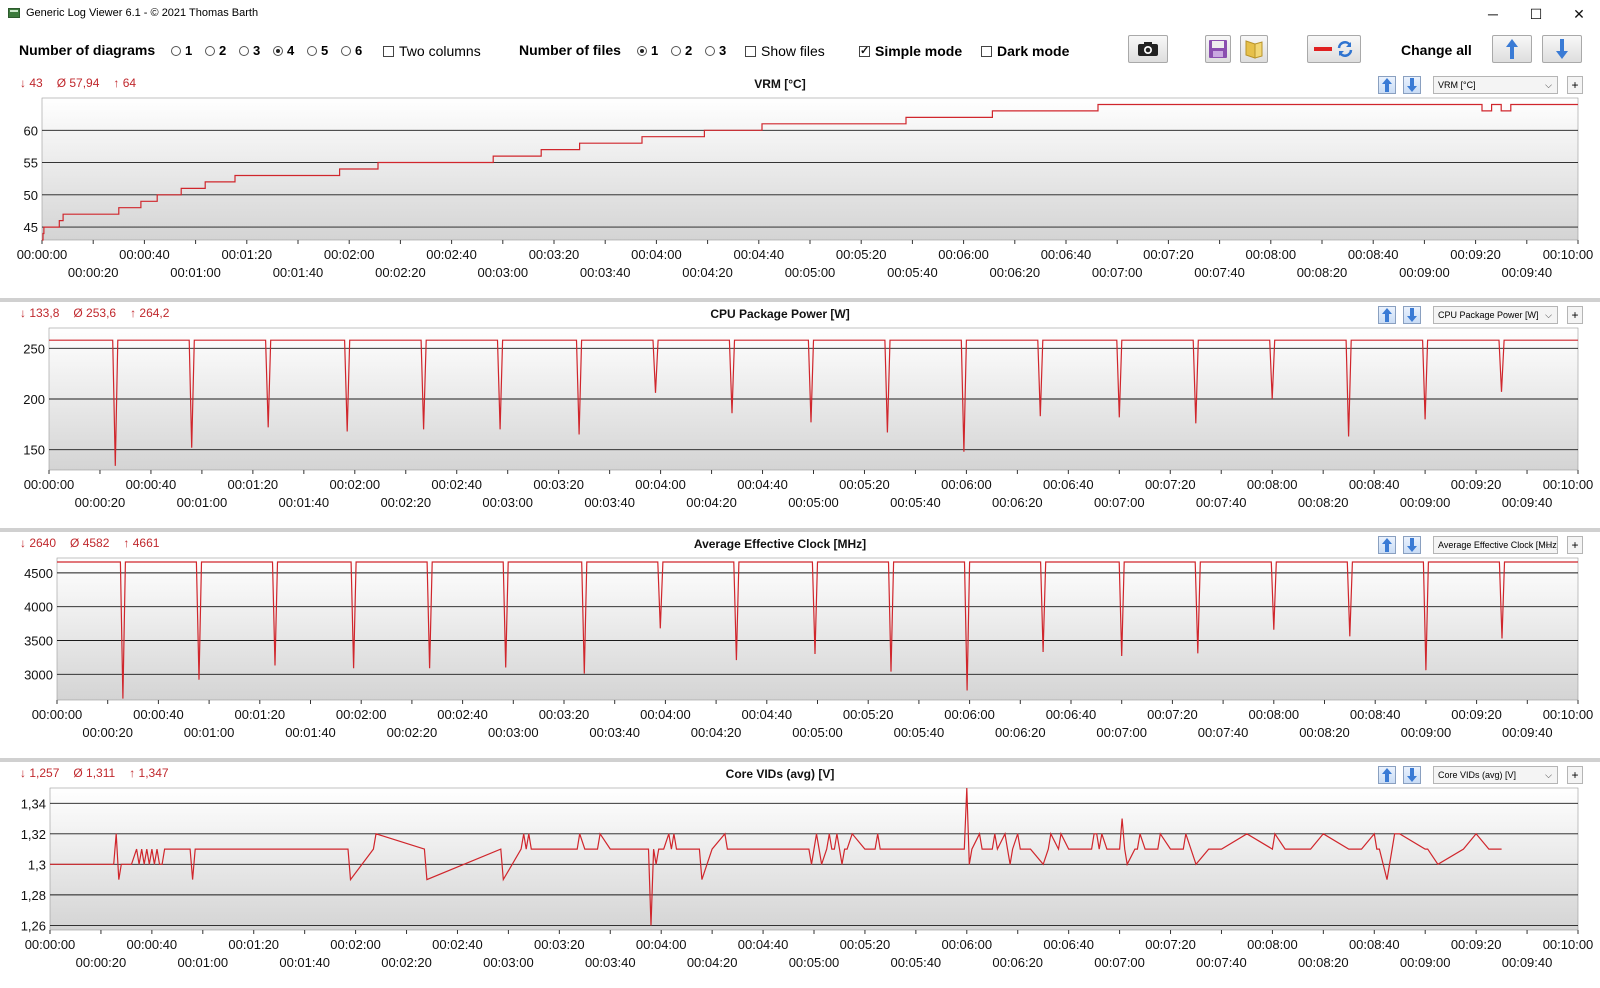  Describe the element at coordinates (1334, 49) in the screenshot. I see `remove-refresh-button` at that location.